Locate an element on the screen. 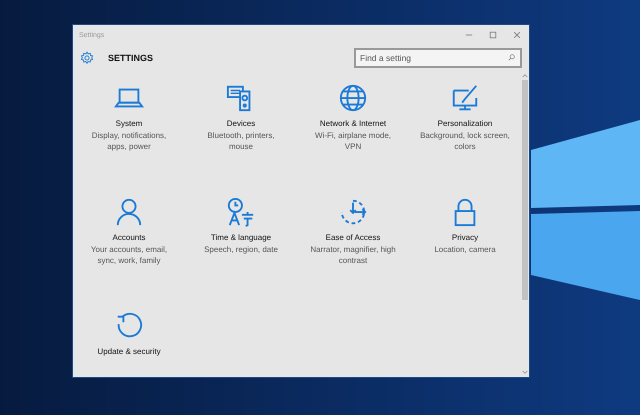 The width and height of the screenshot is (640, 415). search-icon is located at coordinates (511, 57).